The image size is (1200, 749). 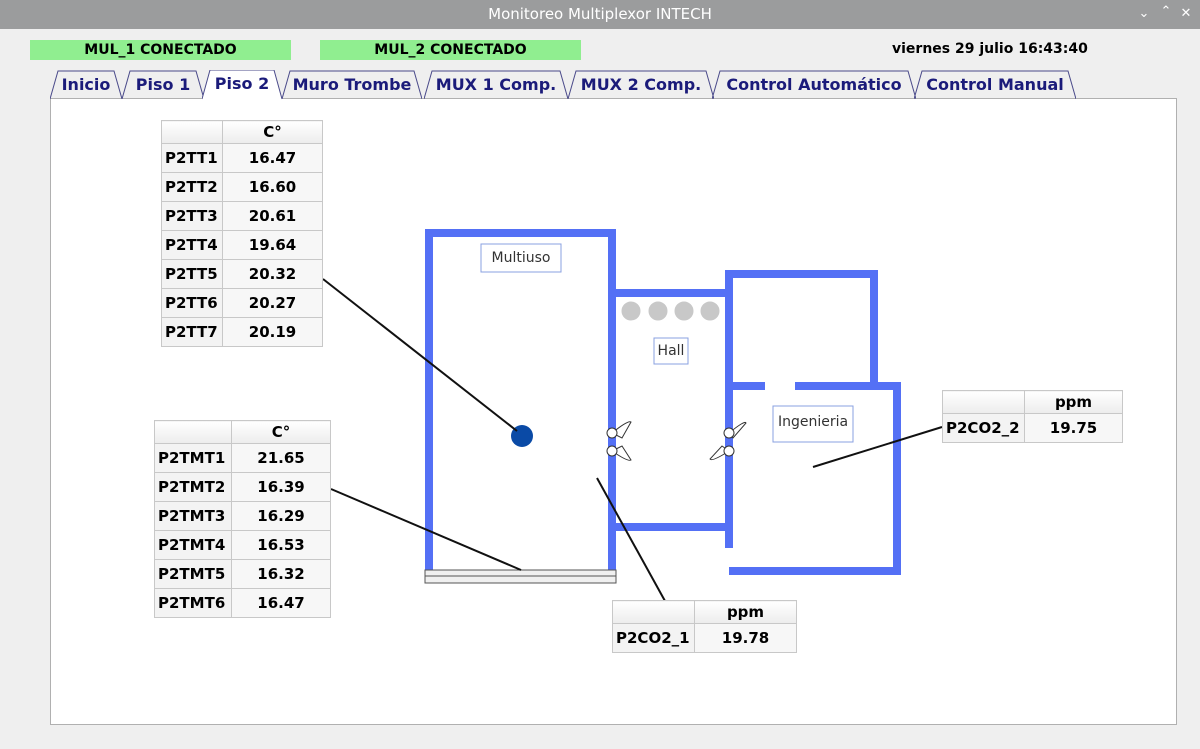 I want to click on sensor-name: P2TT5, so click(x=192, y=274).